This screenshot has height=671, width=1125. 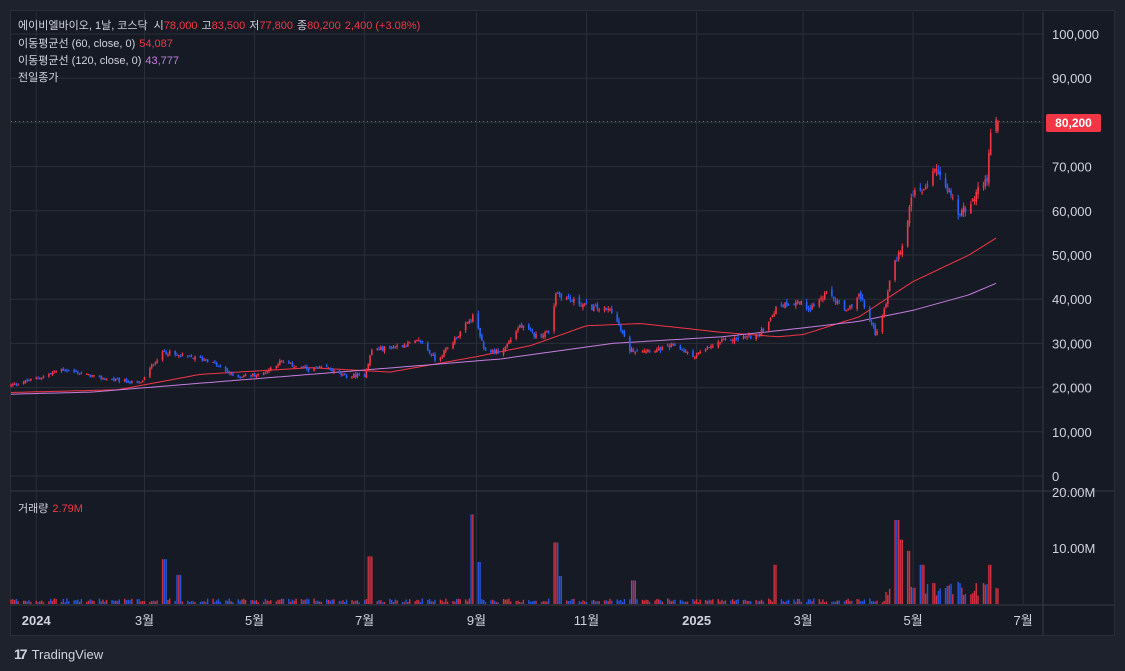 What do you see at coordinates (58, 654) in the screenshot?
I see `tradingview-brand: 17 TradingView` at bounding box center [58, 654].